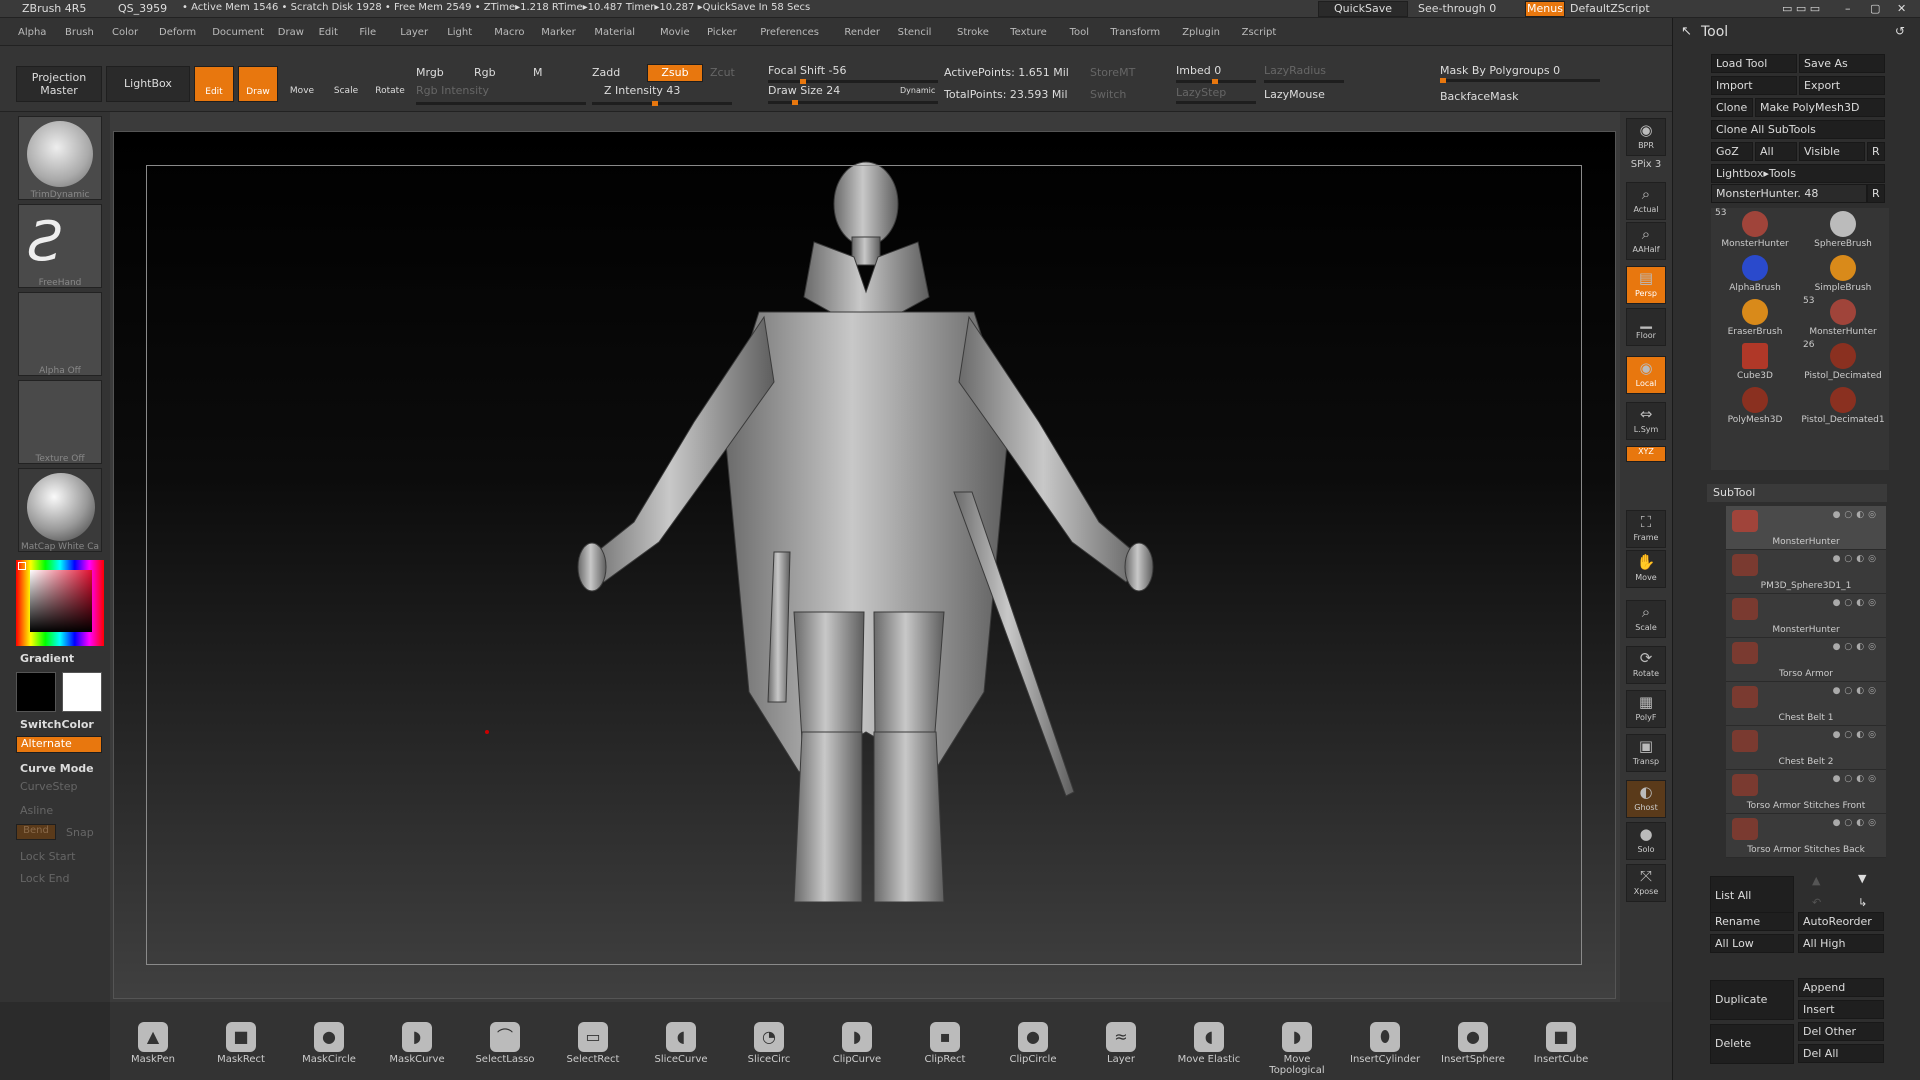 Image resolution: width=1920 pixels, height=1080 pixels. Describe the element at coordinates (241, 1043) in the screenshot. I see `maskrect-button: ■ MaskRect` at that location.